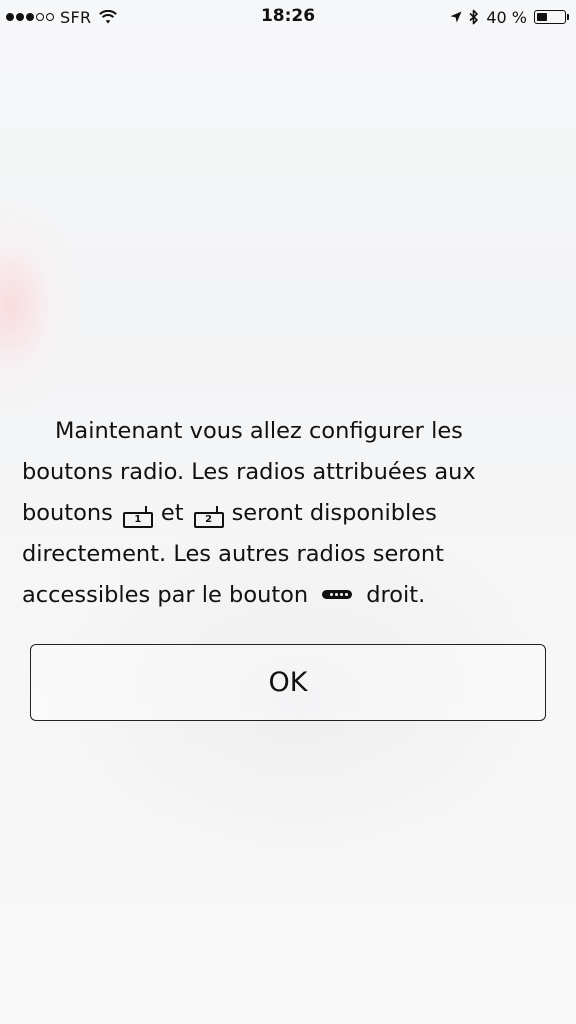 The height and width of the screenshot is (1024, 576). Describe the element at coordinates (542, 17) in the screenshot. I see `battery-level-fill` at that location.